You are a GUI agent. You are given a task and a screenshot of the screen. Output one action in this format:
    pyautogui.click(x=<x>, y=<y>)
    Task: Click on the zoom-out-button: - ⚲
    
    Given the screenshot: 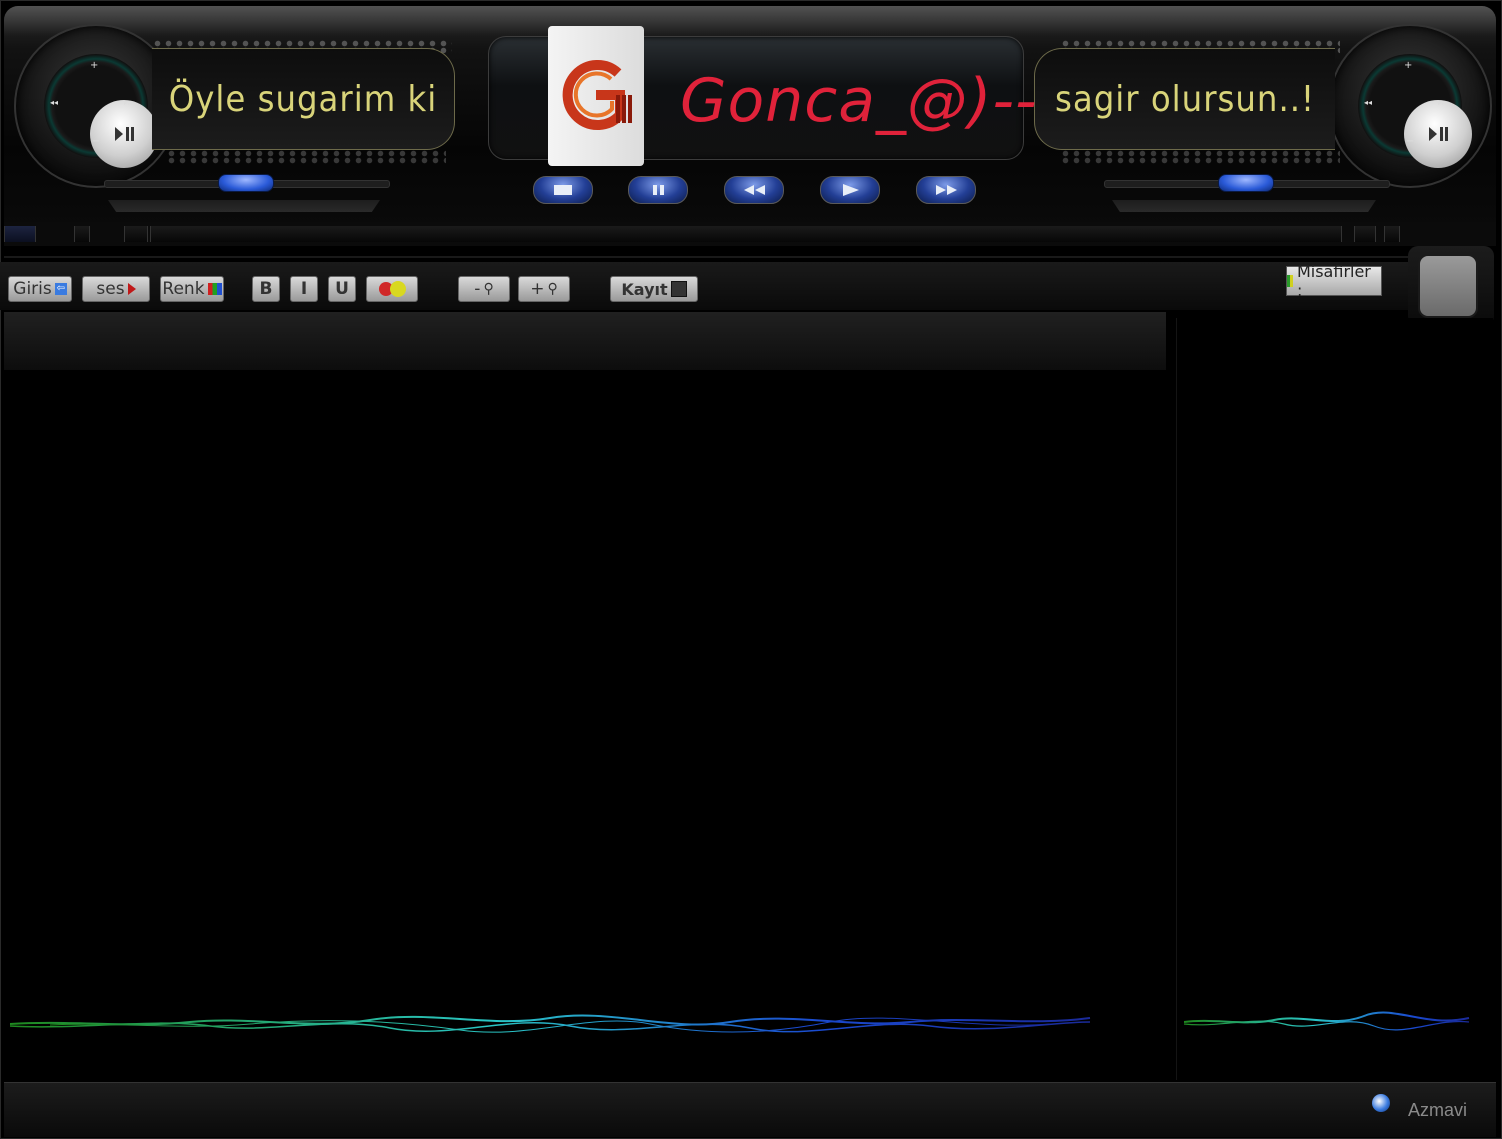 What is the action you would take?
    pyautogui.click(x=484, y=289)
    